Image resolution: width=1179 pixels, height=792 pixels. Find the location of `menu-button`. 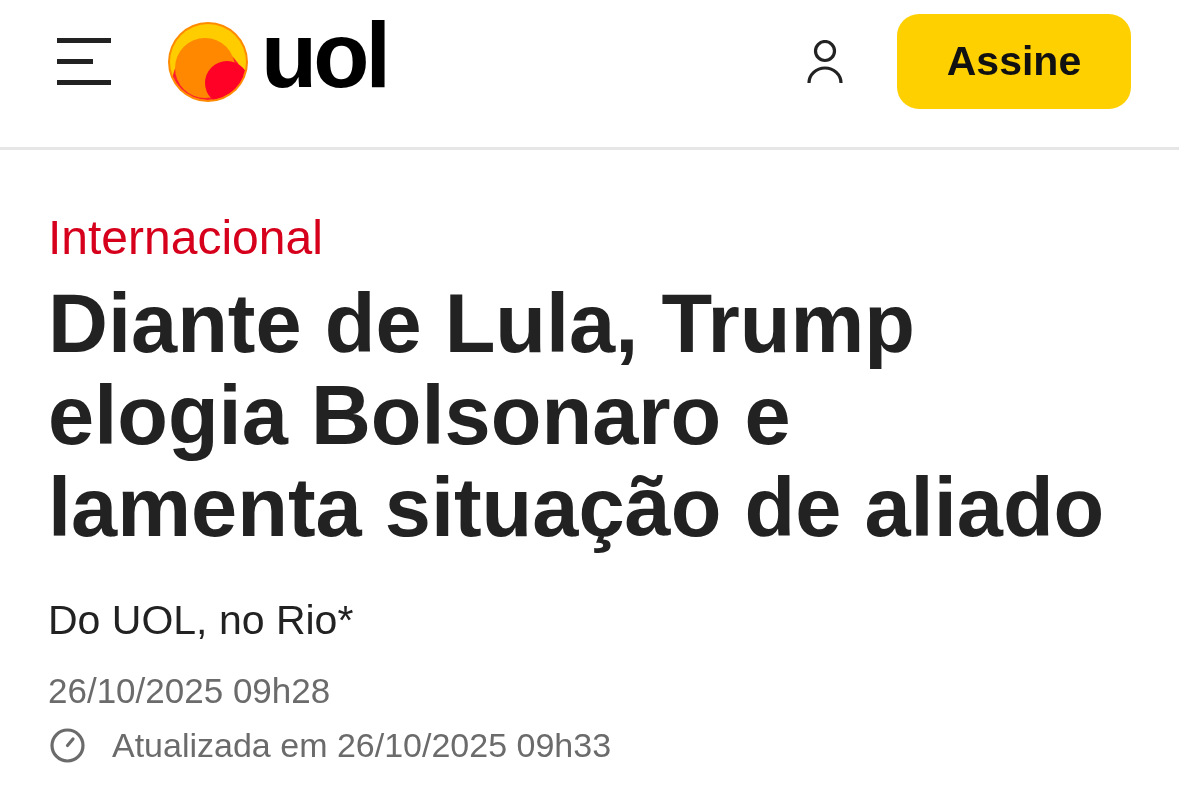

menu-button is located at coordinates (84, 61).